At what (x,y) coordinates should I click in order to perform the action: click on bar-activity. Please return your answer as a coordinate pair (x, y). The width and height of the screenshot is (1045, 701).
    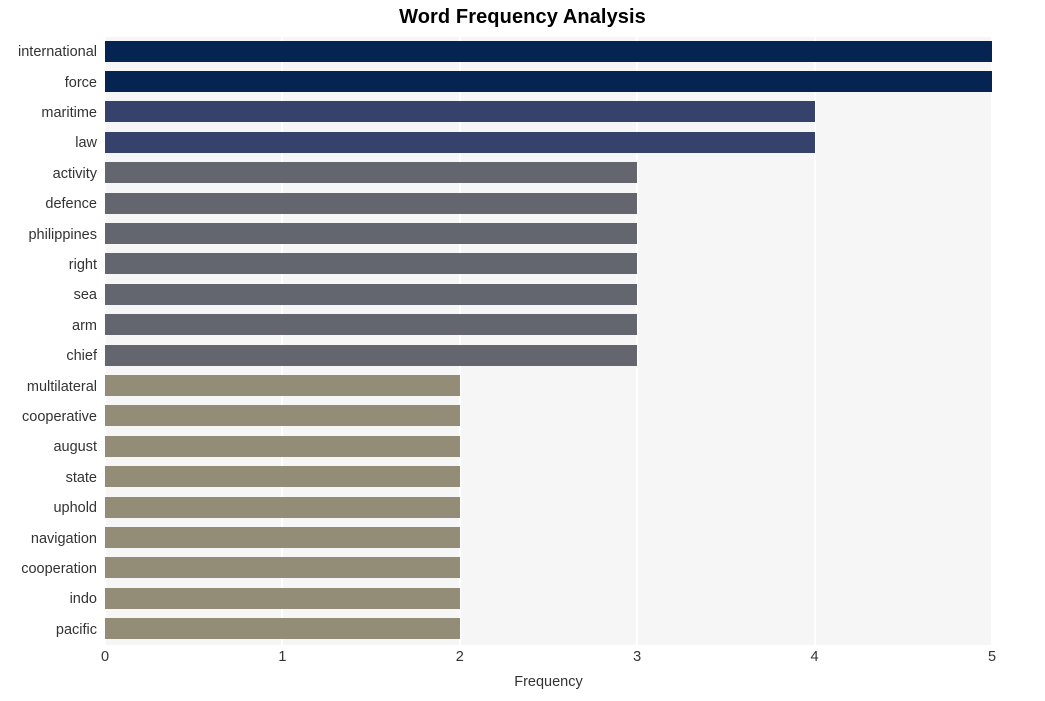
    Looking at the image, I should click on (371, 173).